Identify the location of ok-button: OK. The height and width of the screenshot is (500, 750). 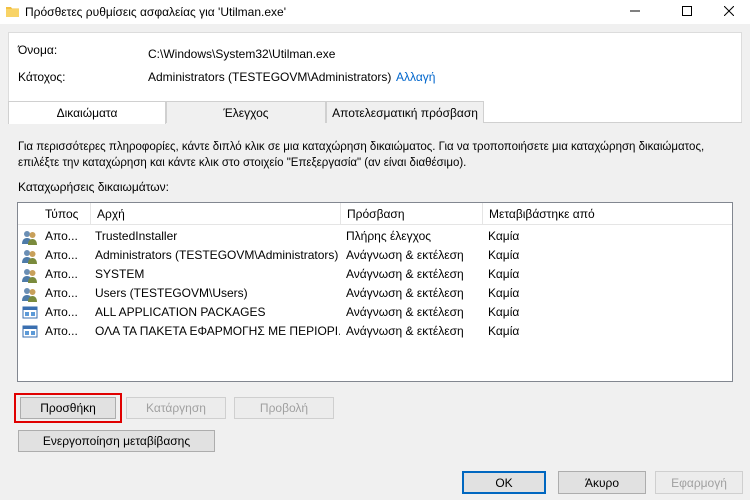
(504, 482).